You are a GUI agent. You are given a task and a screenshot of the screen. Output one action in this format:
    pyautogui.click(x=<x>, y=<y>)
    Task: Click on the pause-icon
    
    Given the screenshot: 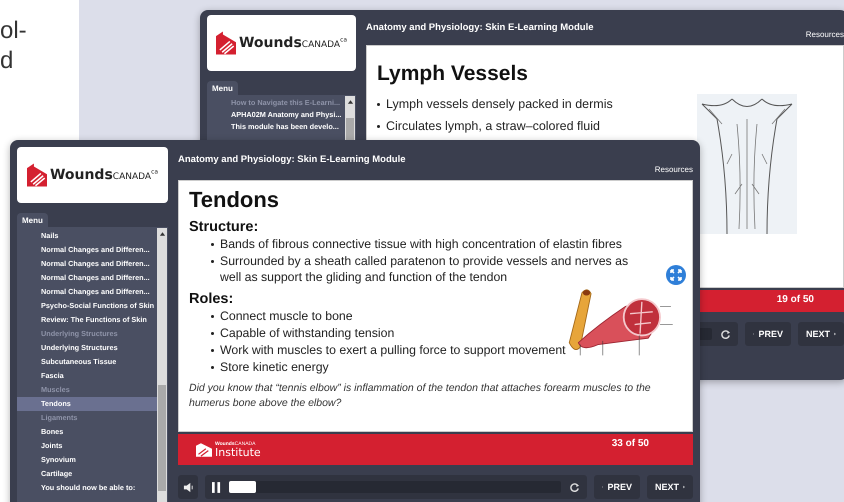 What is the action you would take?
    pyautogui.click(x=216, y=487)
    